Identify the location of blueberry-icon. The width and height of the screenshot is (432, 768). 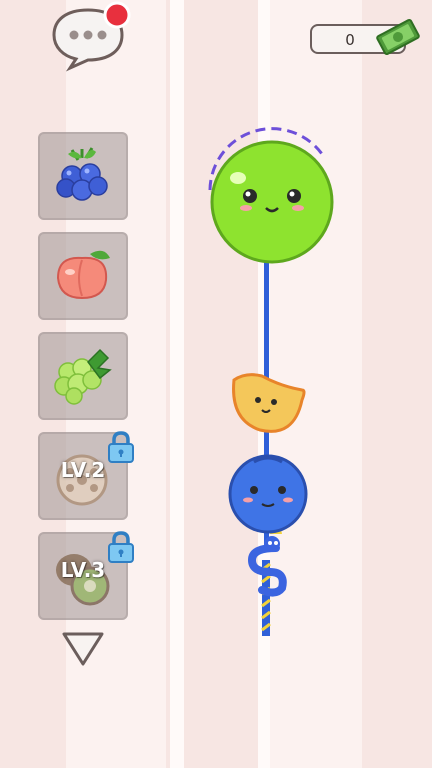
(82, 174).